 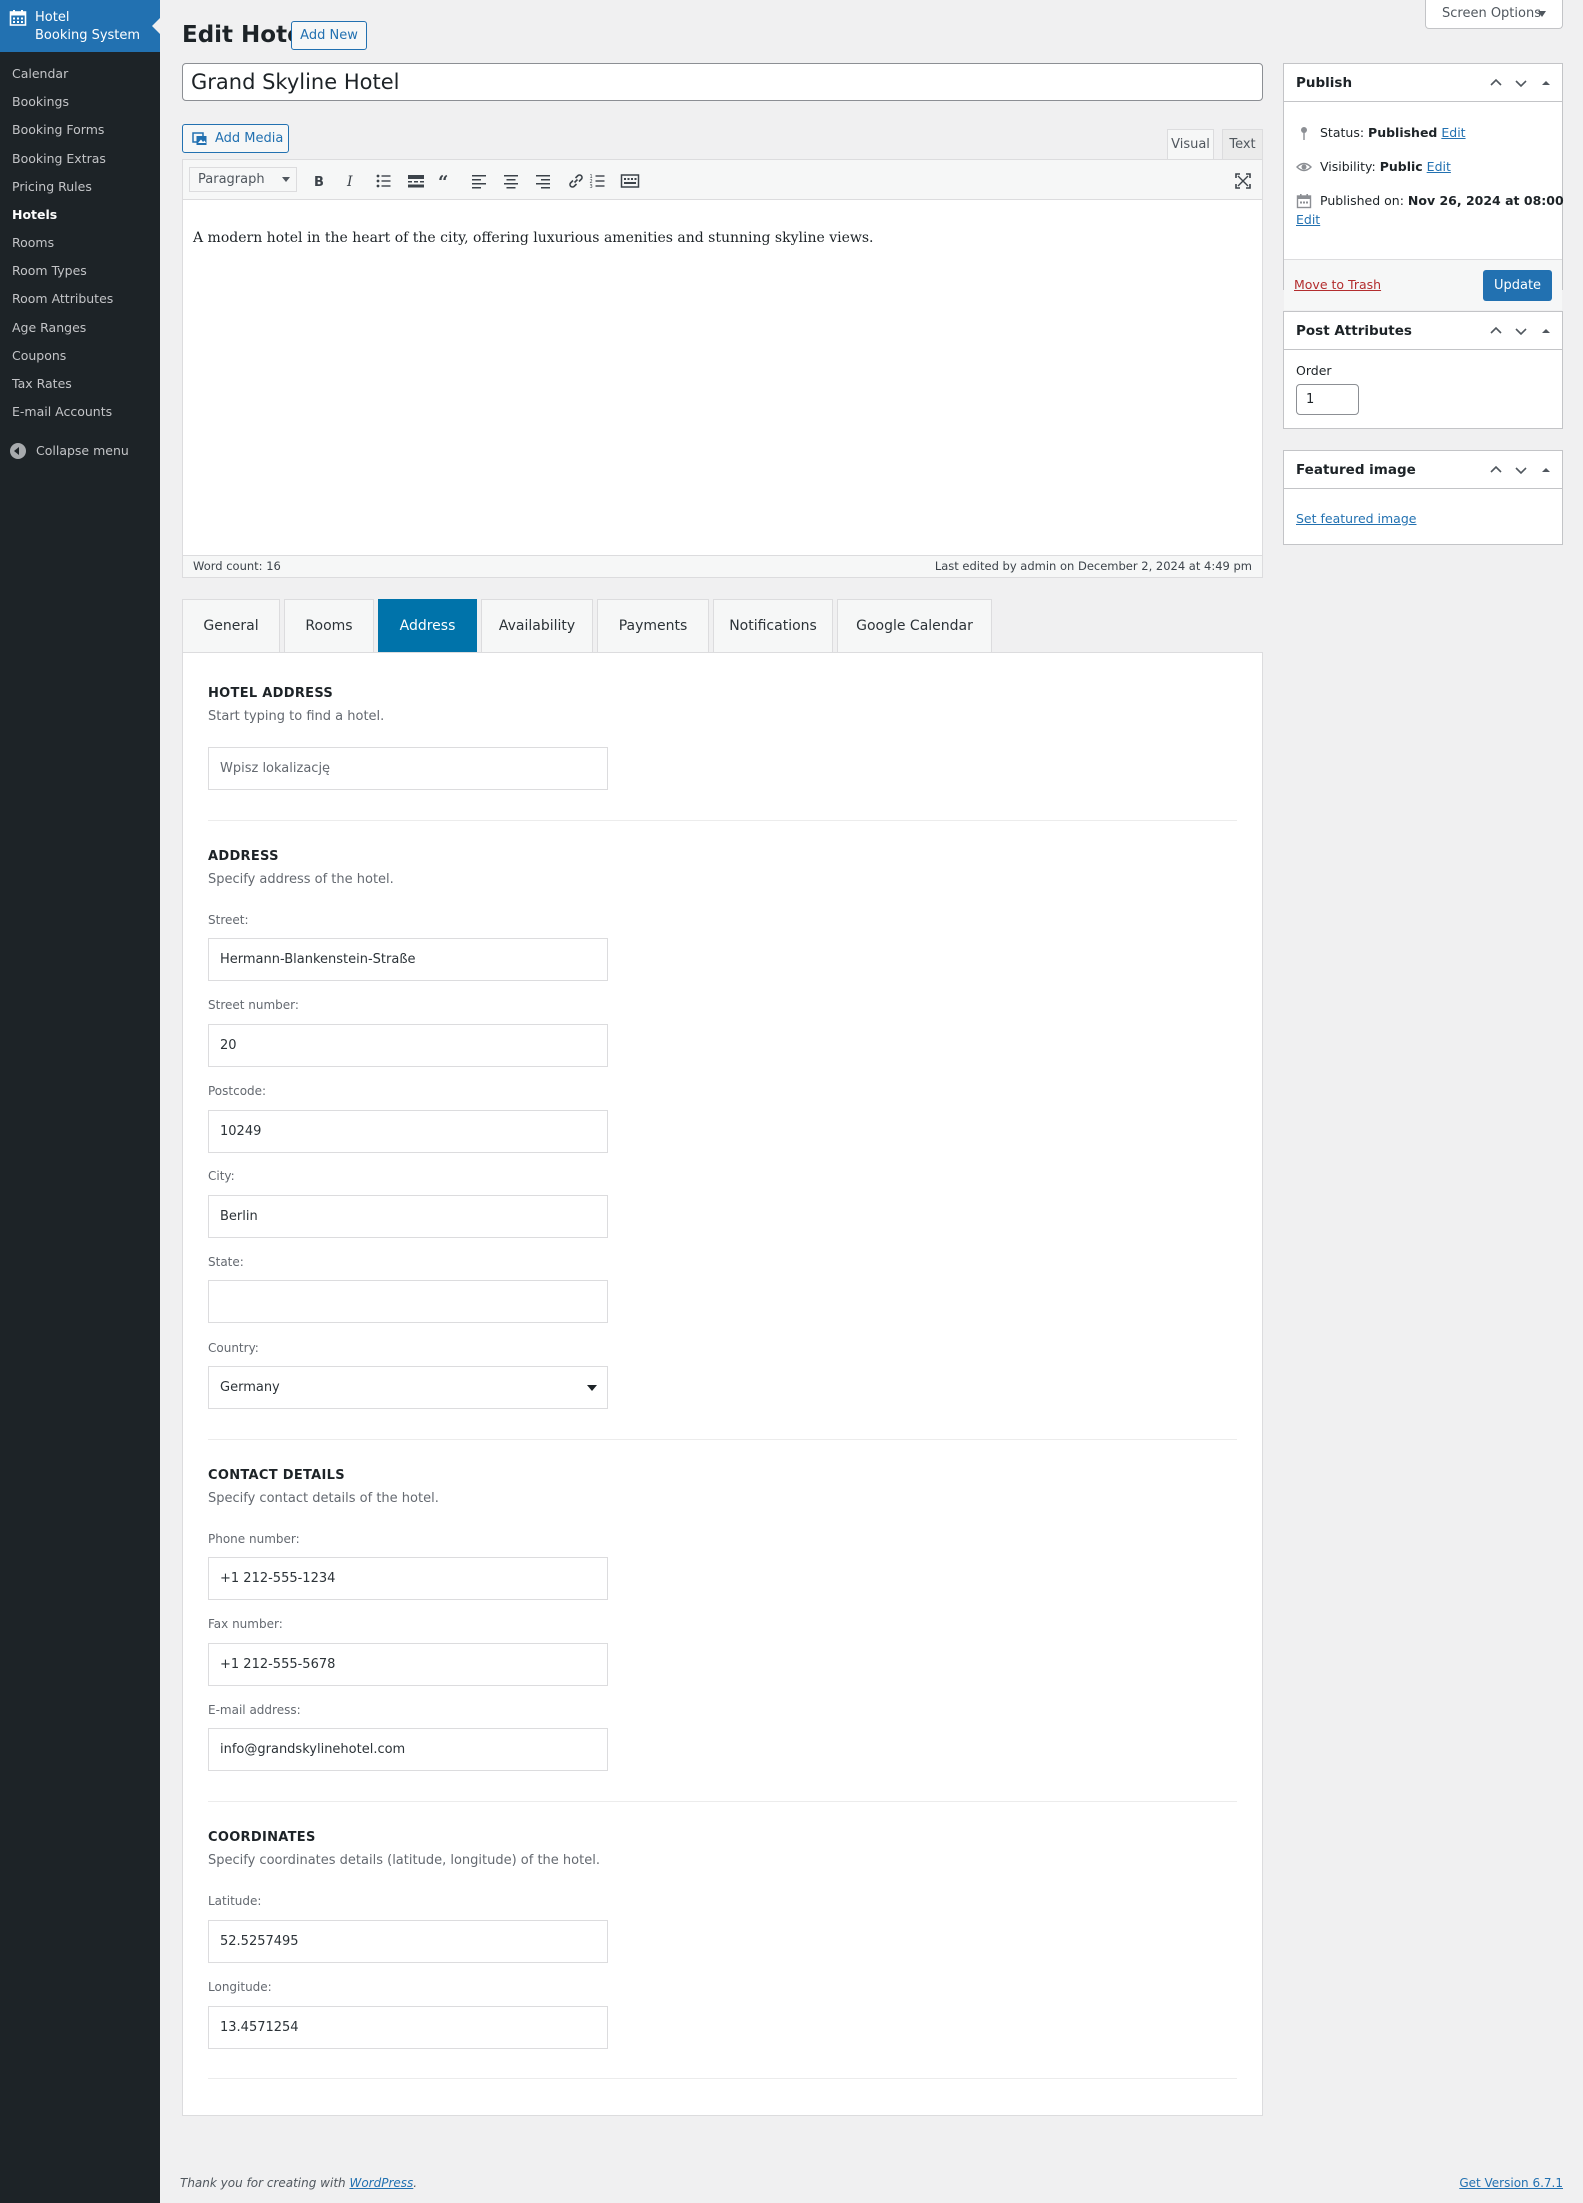 What do you see at coordinates (537, 625) in the screenshot?
I see `tab-availability: Availability` at bounding box center [537, 625].